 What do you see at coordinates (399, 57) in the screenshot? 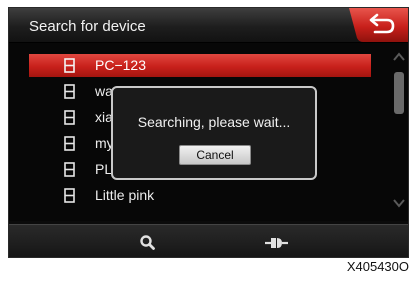
I see `chevron-up-icon` at bounding box center [399, 57].